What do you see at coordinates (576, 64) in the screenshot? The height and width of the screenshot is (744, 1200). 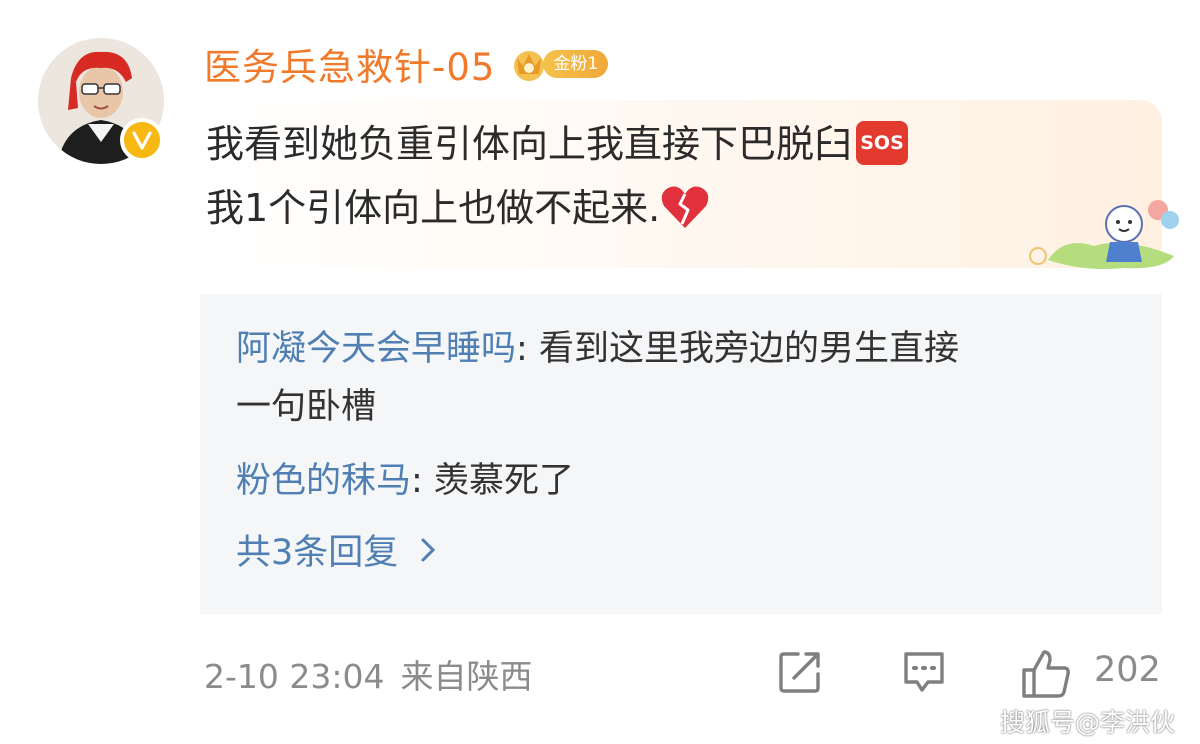 I see `fan-level-label: 金粉1` at bounding box center [576, 64].